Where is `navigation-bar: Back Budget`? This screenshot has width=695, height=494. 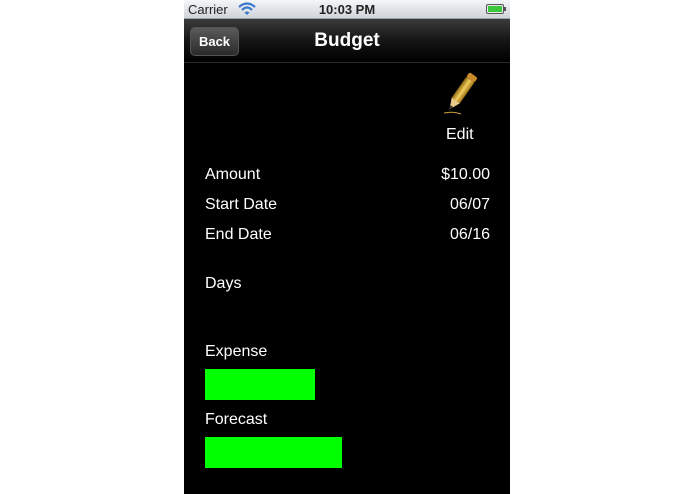 navigation-bar: Back Budget is located at coordinates (347, 41).